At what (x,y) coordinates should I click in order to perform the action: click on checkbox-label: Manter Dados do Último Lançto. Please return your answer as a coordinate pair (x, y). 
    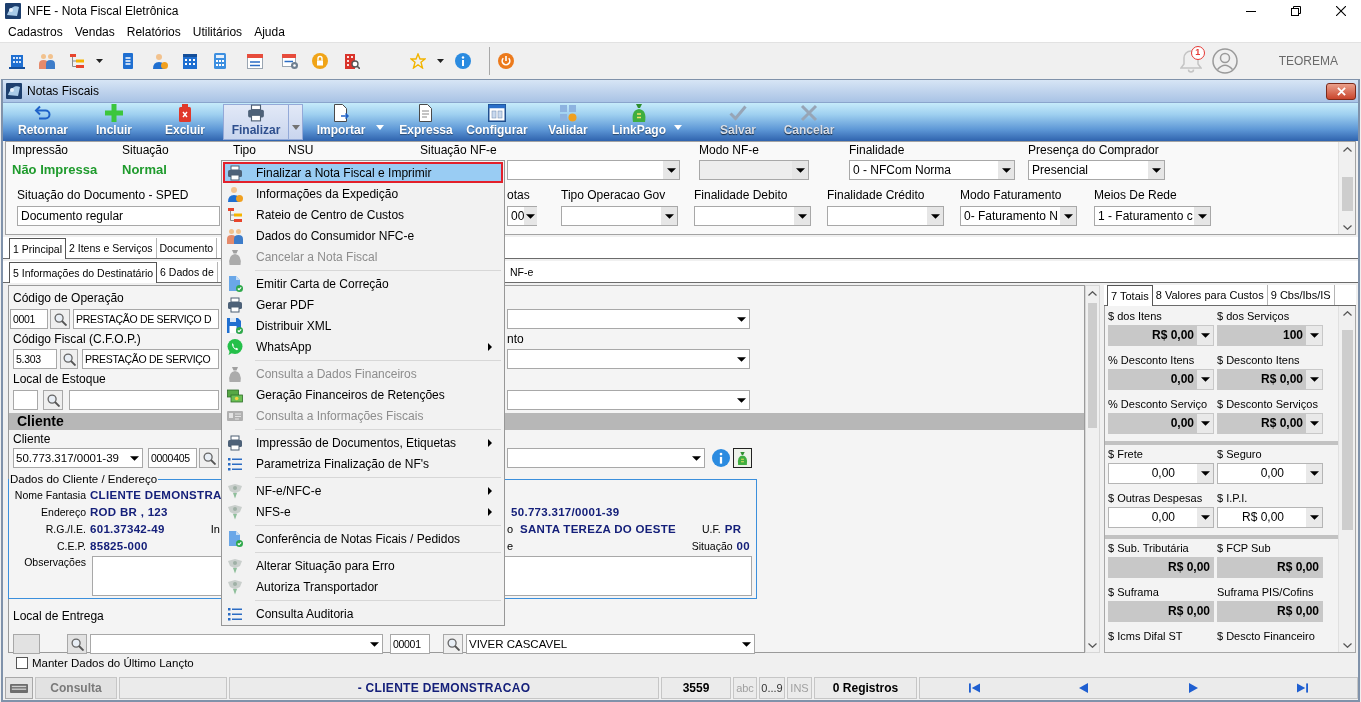
    Looking at the image, I should click on (113, 663).